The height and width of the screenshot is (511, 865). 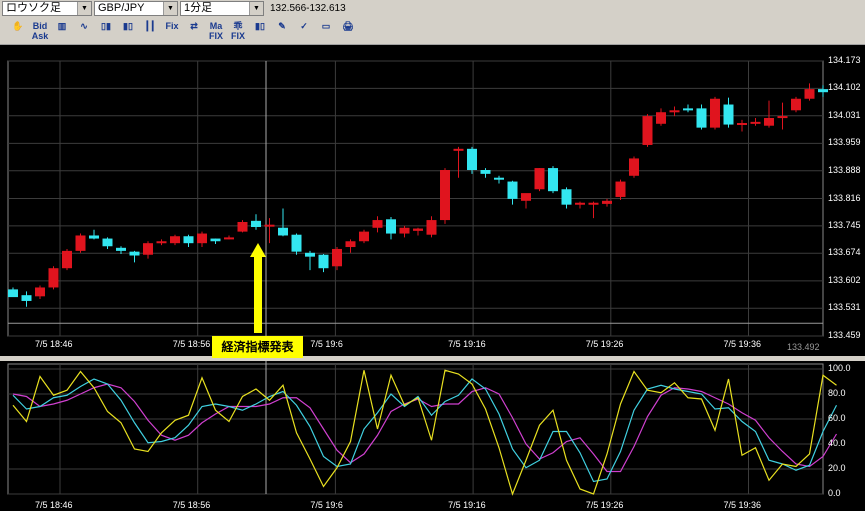 What do you see at coordinates (33, 8) in the screenshot?
I see `chart-type-value: ロウソク足` at bounding box center [33, 8].